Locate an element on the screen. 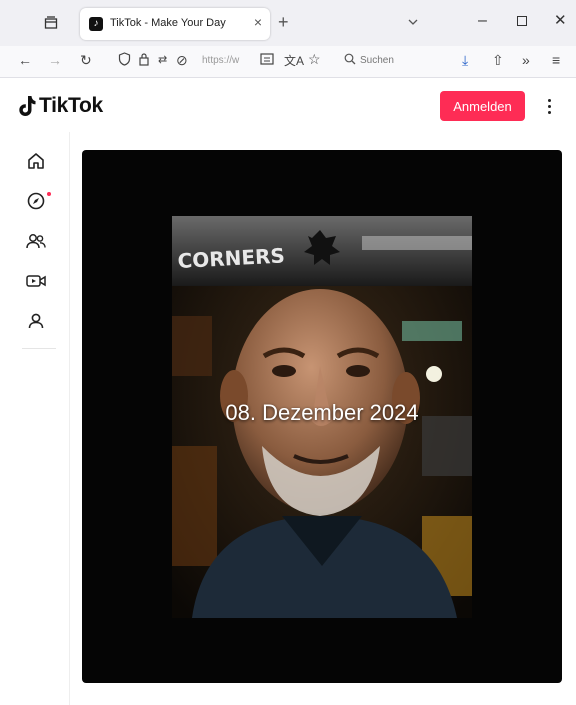 The height and width of the screenshot is (705, 576). search-input: Suchen is located at coordinates (377, 60).